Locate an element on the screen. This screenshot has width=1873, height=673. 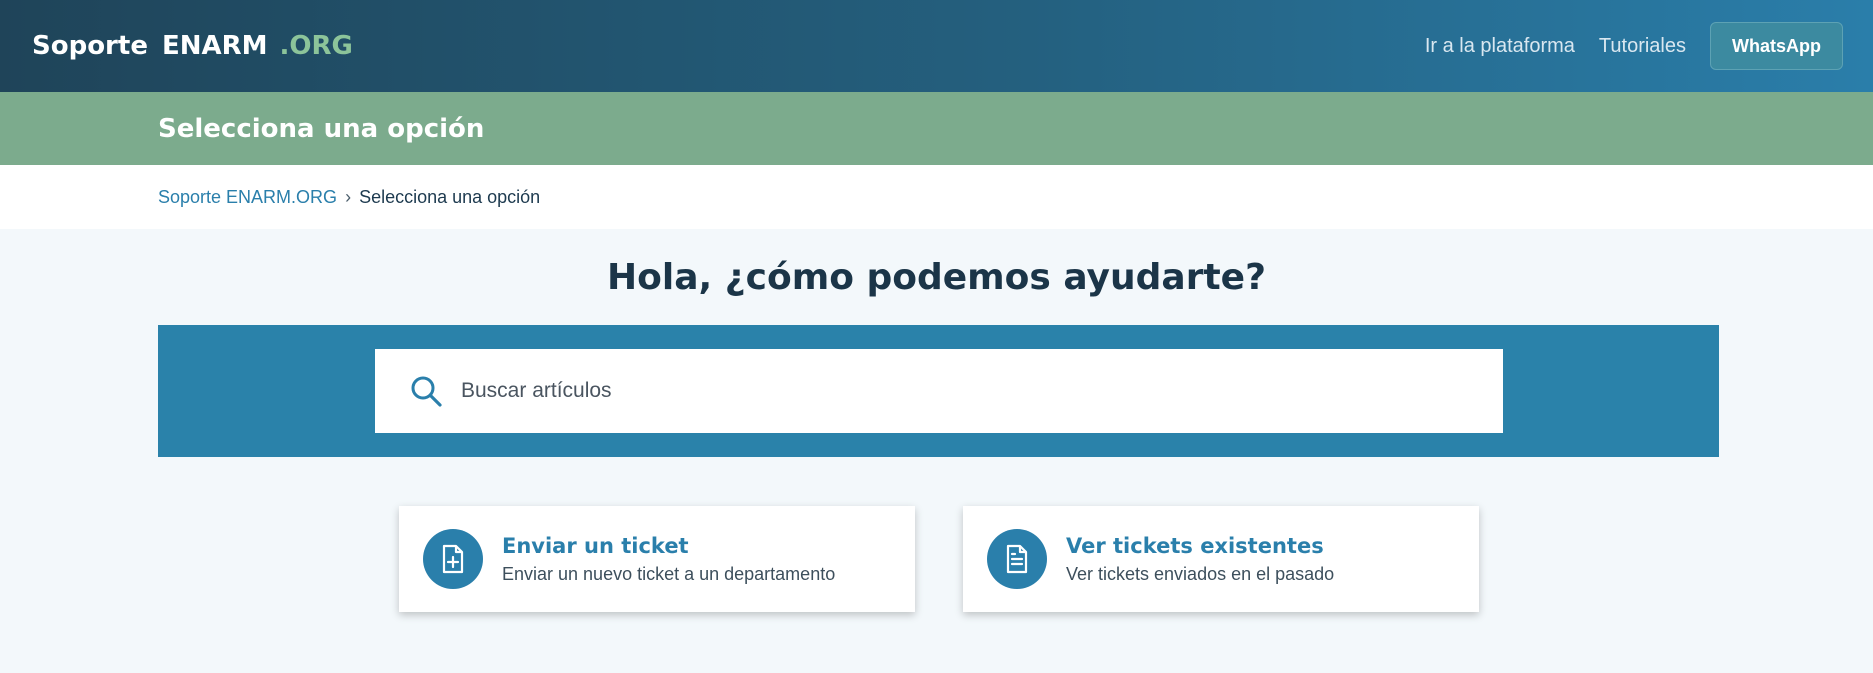
page-title: Selecciona una opción is located at coordinates (321, 128).